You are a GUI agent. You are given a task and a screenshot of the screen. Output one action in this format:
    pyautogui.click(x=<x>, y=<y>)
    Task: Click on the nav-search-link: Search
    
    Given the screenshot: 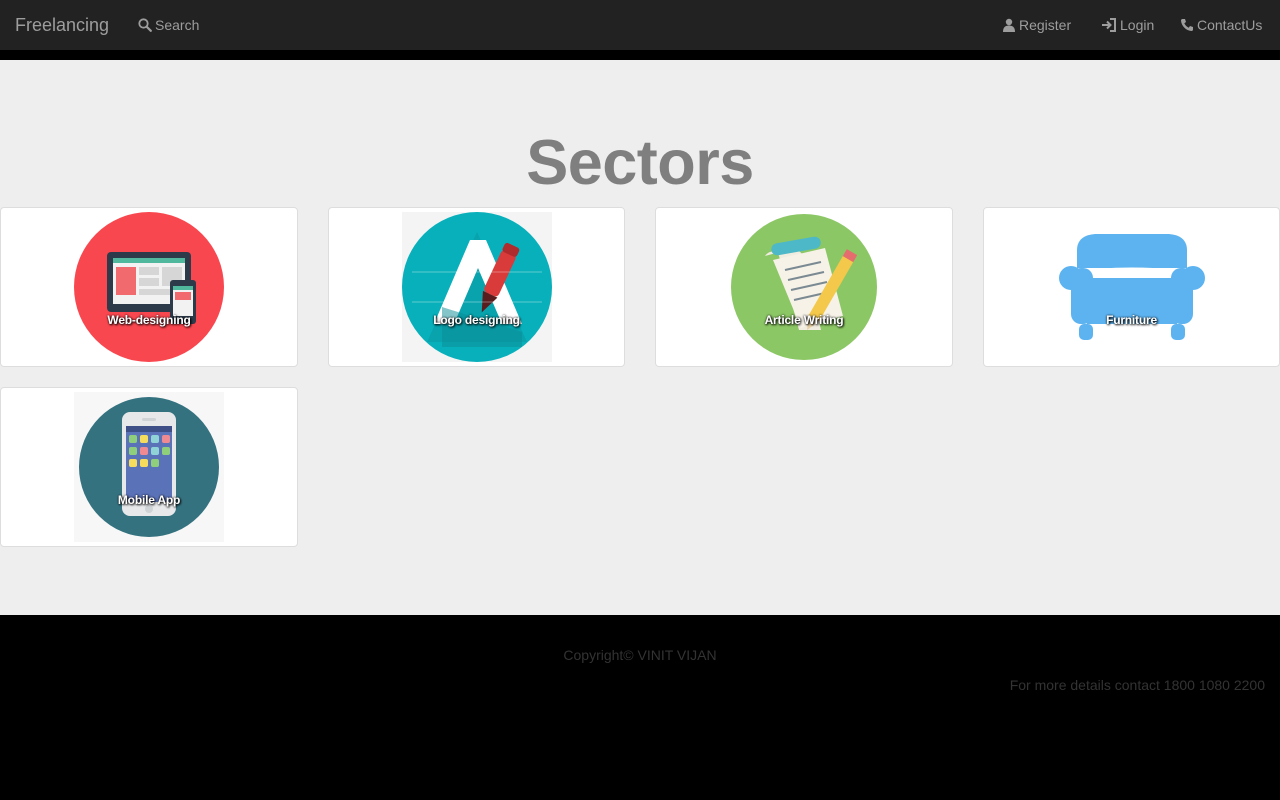 What is the action you would take?
    pyautogui.click(x=168, y=25)
    